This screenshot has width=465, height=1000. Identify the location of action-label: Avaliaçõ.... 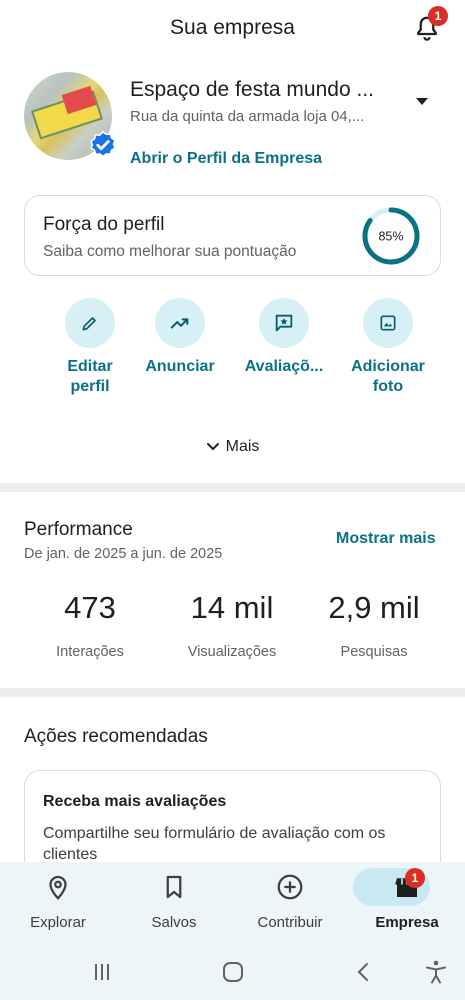
(284, 366).